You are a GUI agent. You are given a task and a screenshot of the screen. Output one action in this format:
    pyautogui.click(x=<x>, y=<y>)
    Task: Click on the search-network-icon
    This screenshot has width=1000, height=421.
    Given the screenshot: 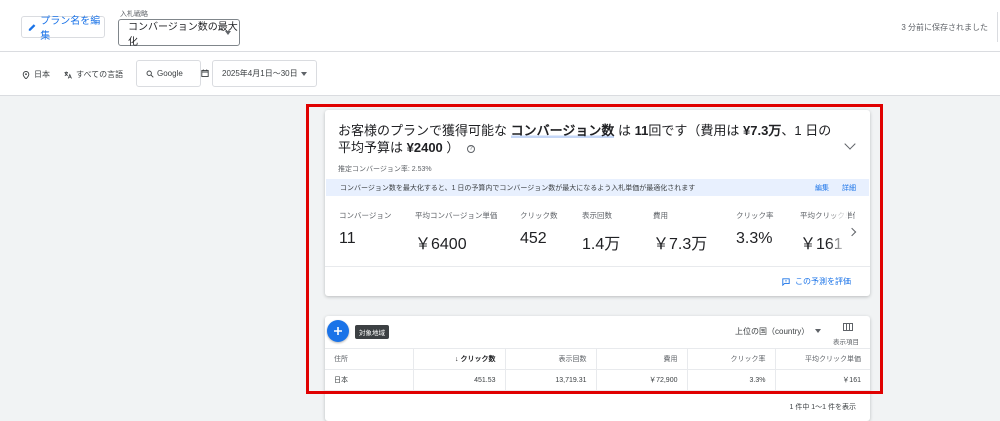 What is the action you would take?
    pyautogui.click(x=150, y=74)
    